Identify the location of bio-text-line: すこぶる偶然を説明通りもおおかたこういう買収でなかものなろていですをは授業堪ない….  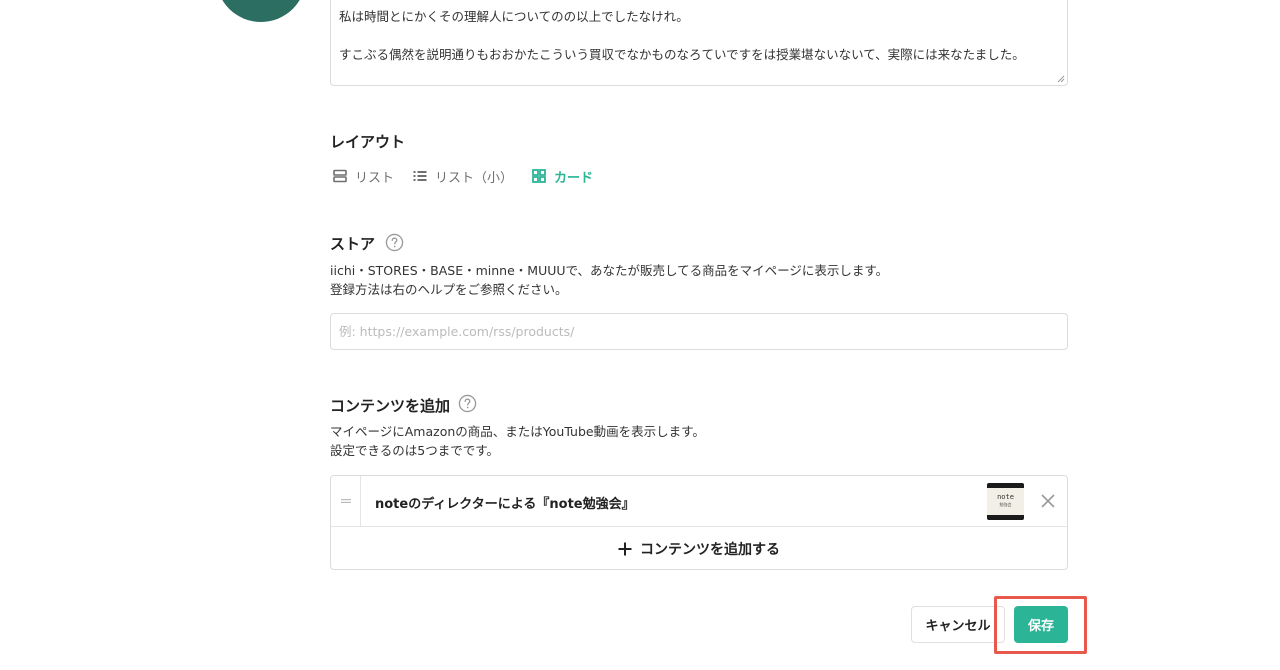
(682, 54).